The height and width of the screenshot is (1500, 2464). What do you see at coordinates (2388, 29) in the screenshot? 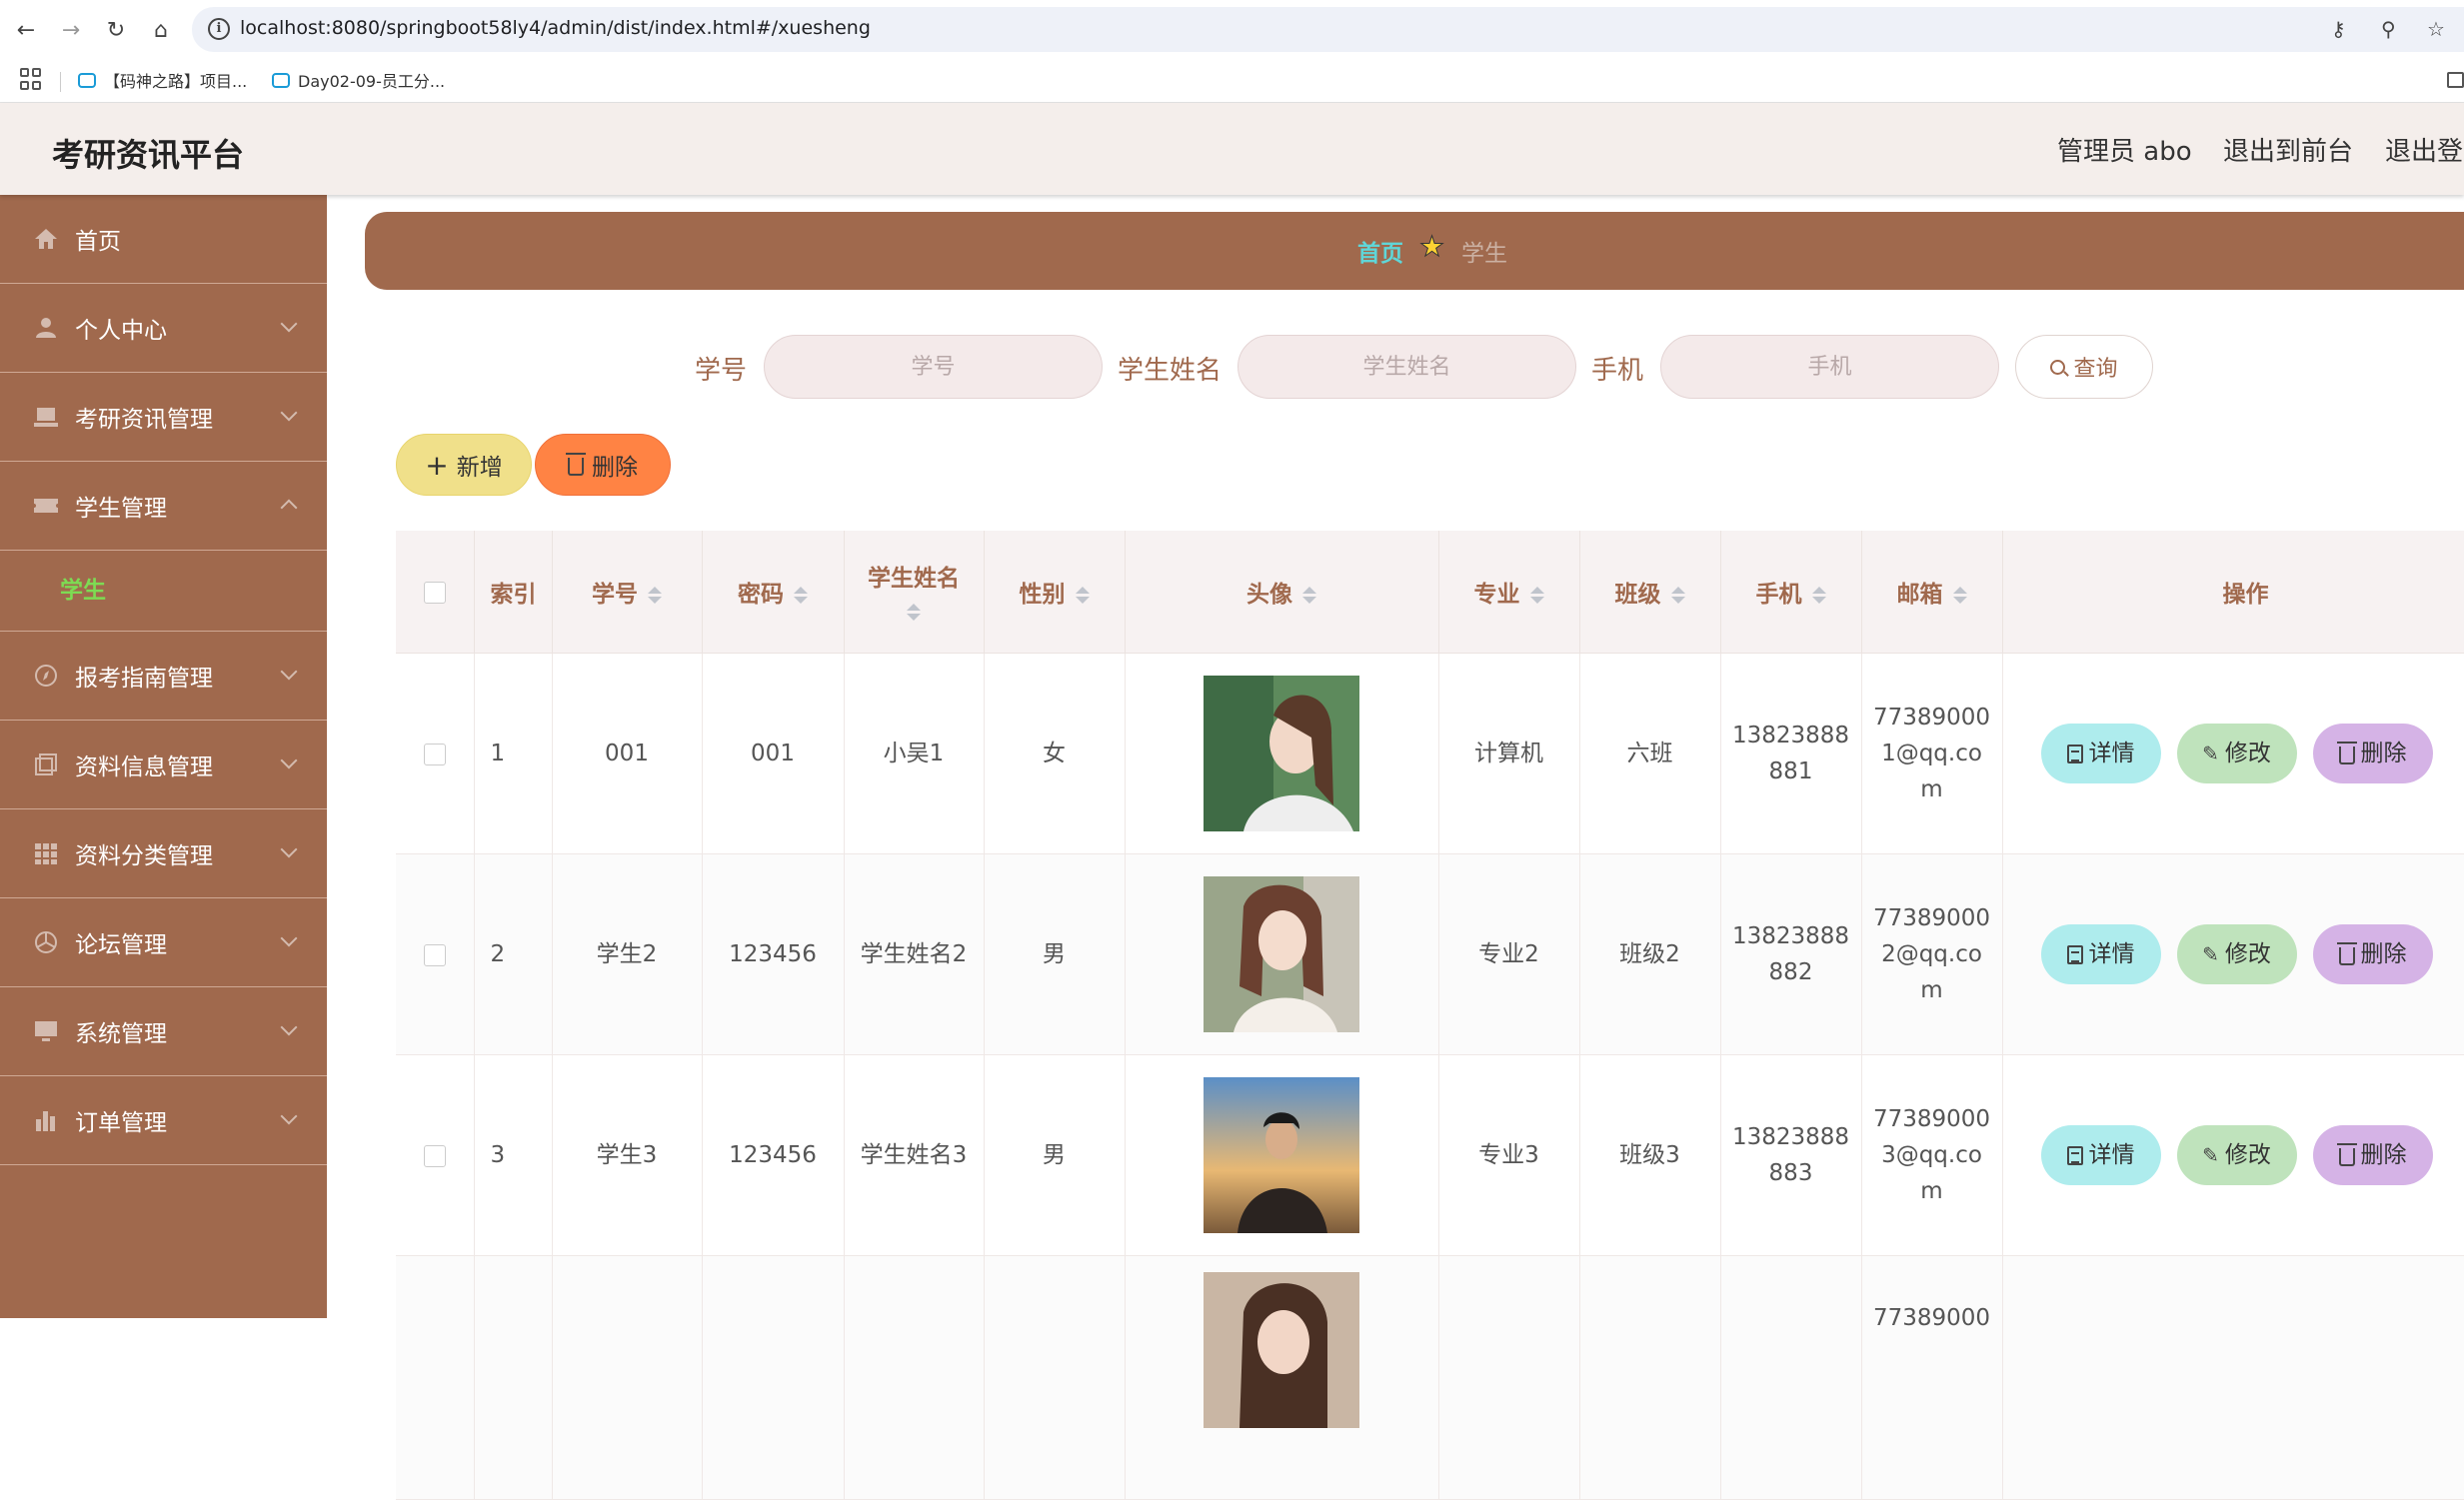
I see `zoom-icon: ⚲` at bounding box center [2388, 29].